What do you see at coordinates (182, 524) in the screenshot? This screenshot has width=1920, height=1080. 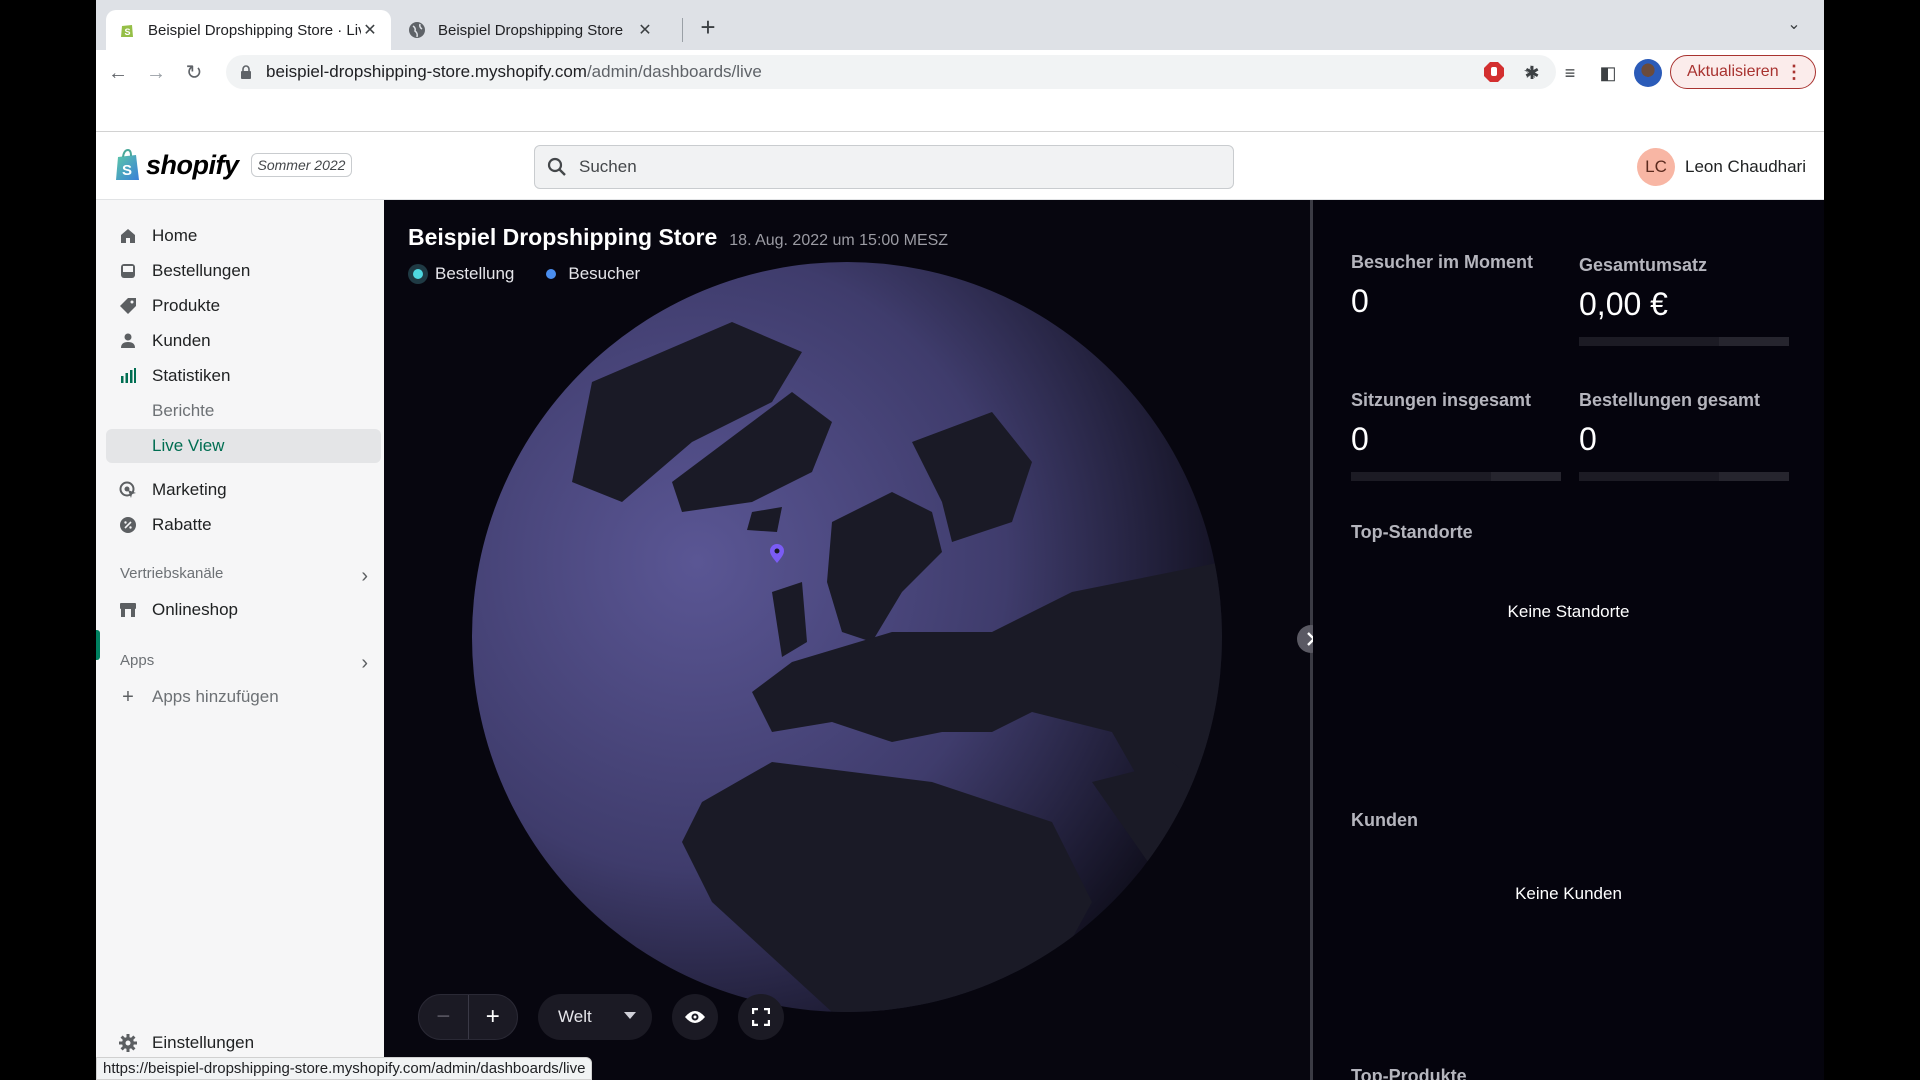 I see `sidebar-item-label: Rabatte` at bounding box center [182, 524].